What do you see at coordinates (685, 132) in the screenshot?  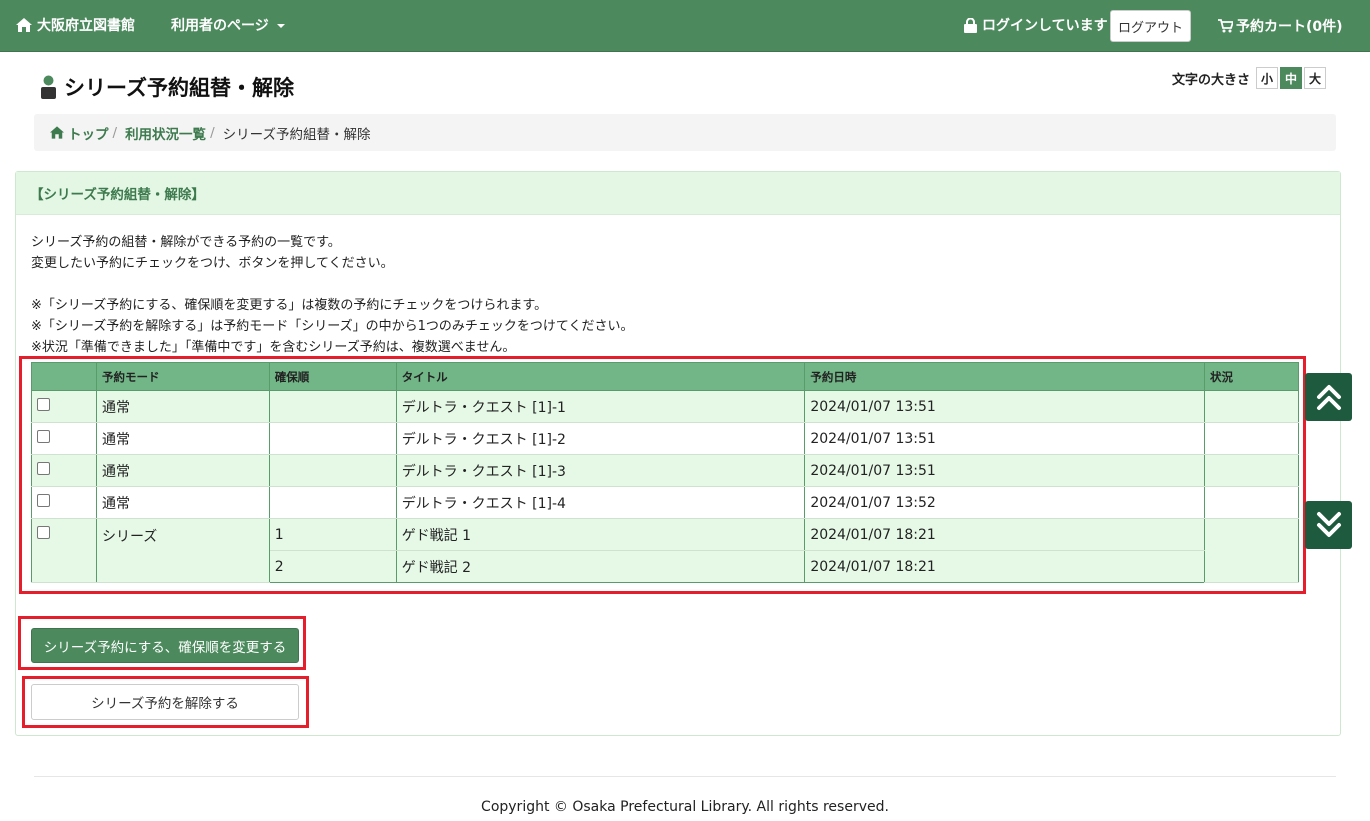 I see `breadcrumb: トップ / 利用状況一覧 / シリーズ予約組替・解除` at bounding box center [685, 132].